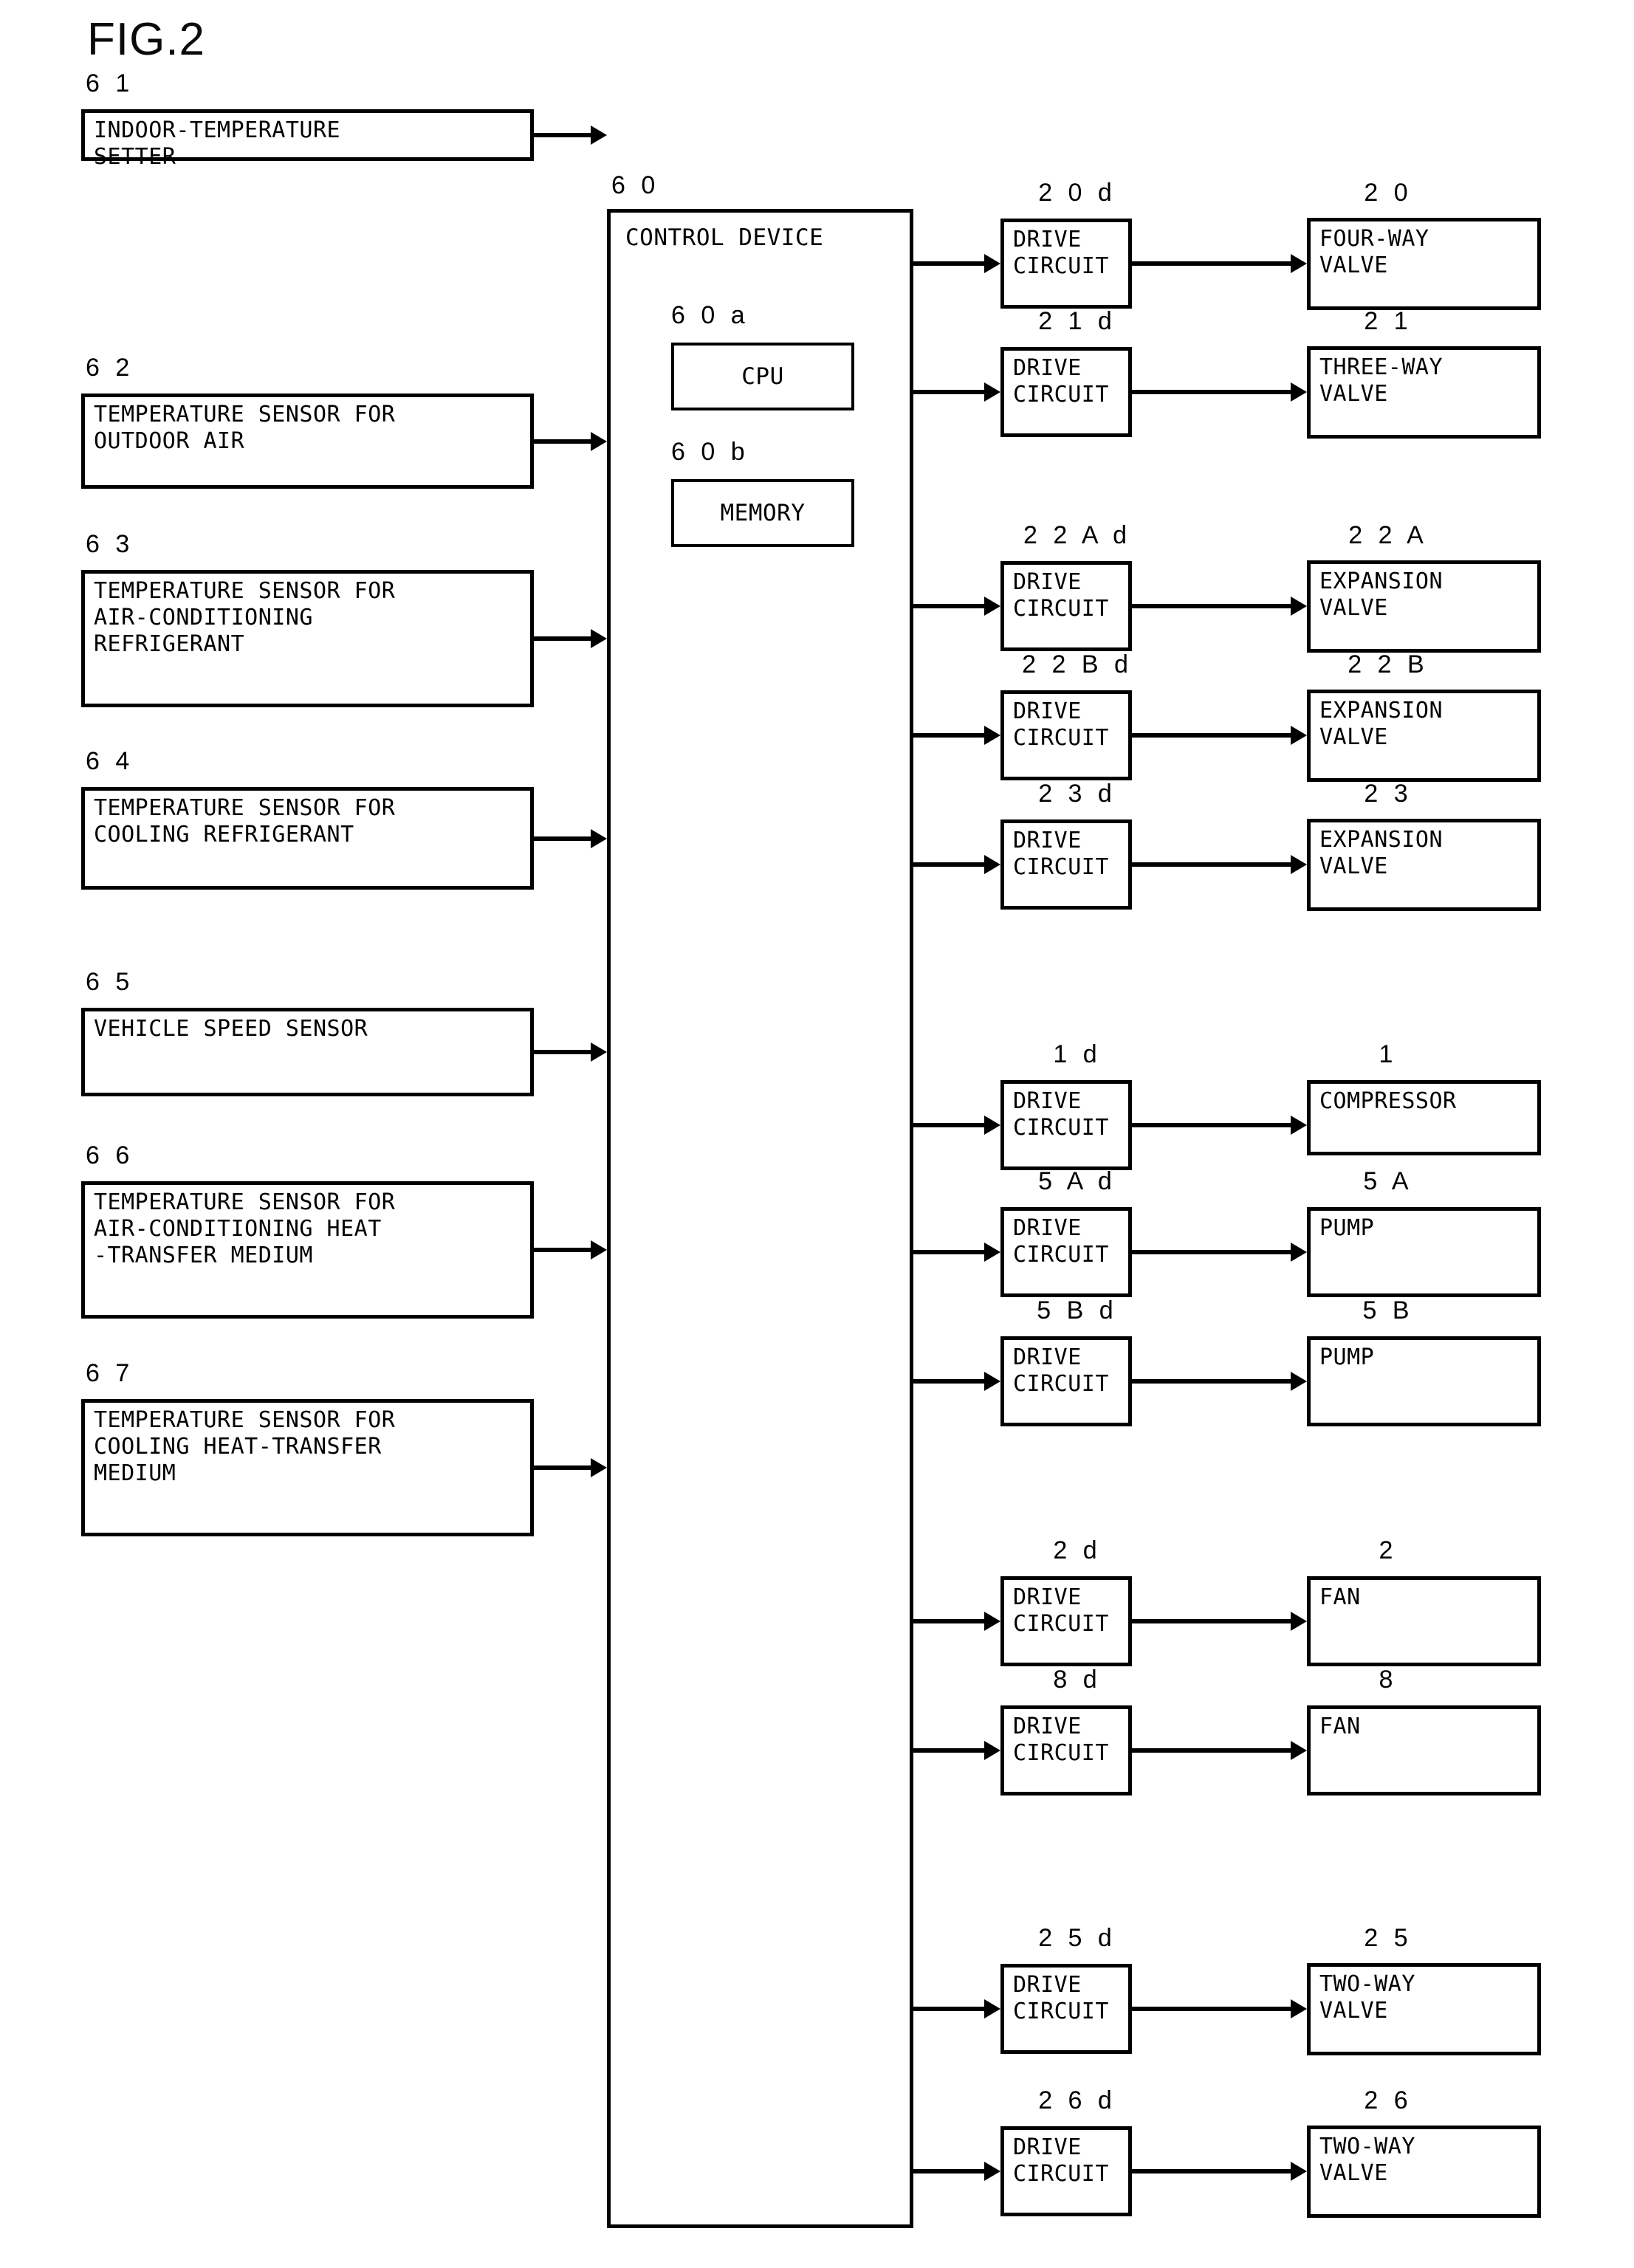  I want to click on target-ref-label-3: 2 2 A, so click(1388, 535).